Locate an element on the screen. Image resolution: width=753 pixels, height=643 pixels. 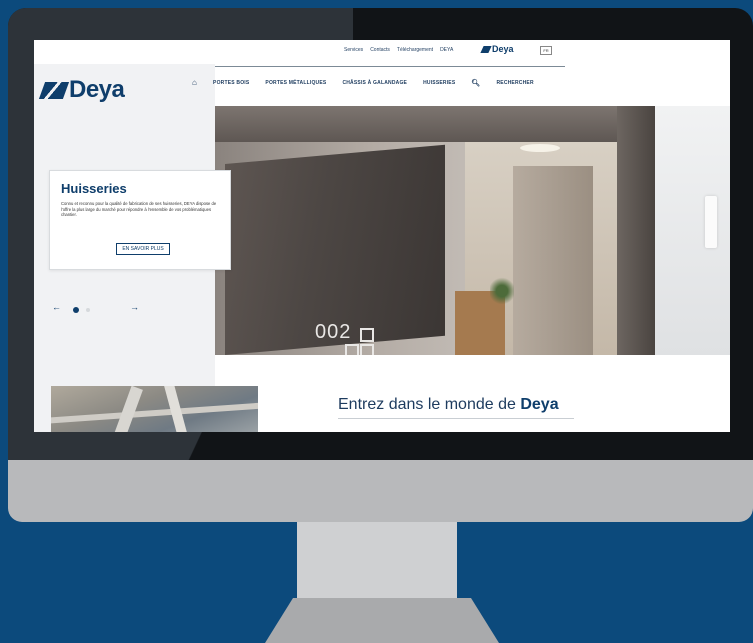
slider-dot is located at coordinates (88, 310).